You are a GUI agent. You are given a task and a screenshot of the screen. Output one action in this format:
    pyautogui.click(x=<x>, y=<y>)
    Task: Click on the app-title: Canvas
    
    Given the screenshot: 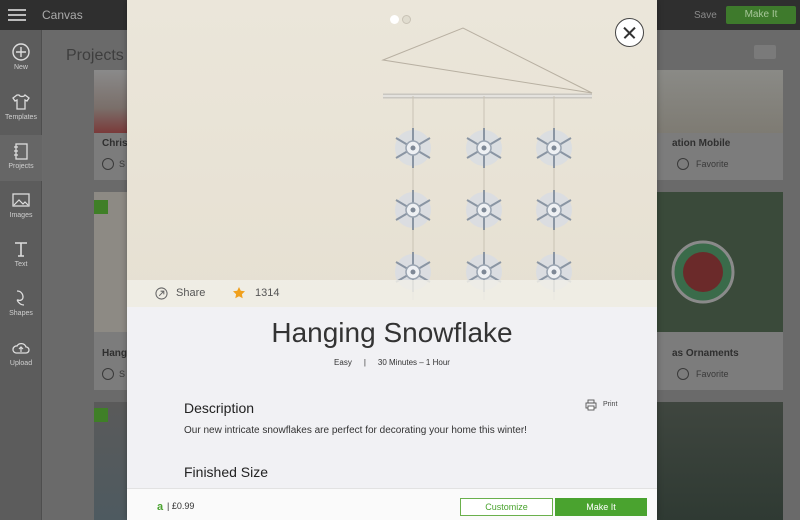 What is the action you would take?
    pyautogui.click(x=62, y=15)
    